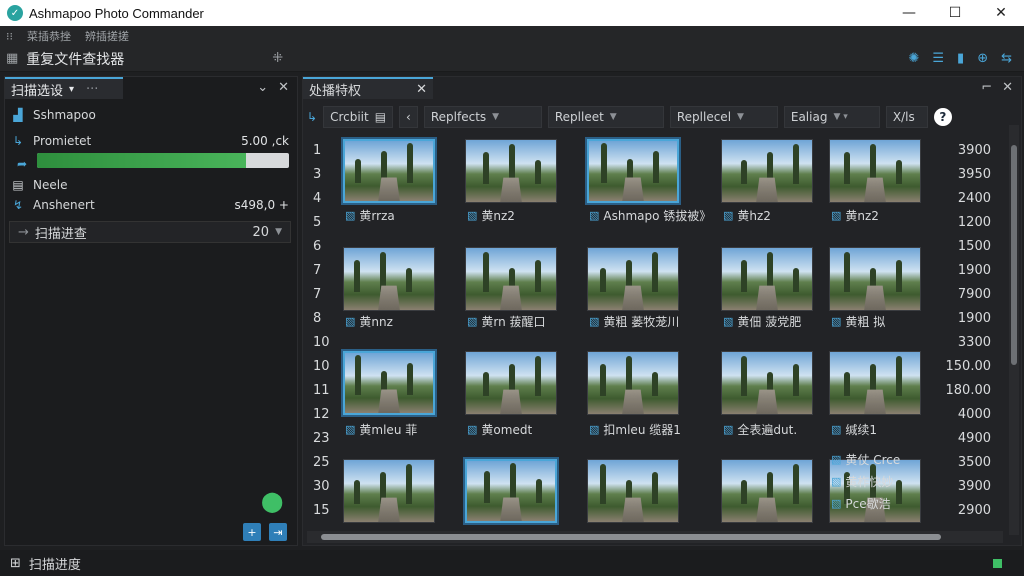 The height and width of the screenshot is (576, 1024). What do you see at coordinates (955, 13) in the screenshot?
I see `maximize-button: ☐` at bounding box center [955, 13].